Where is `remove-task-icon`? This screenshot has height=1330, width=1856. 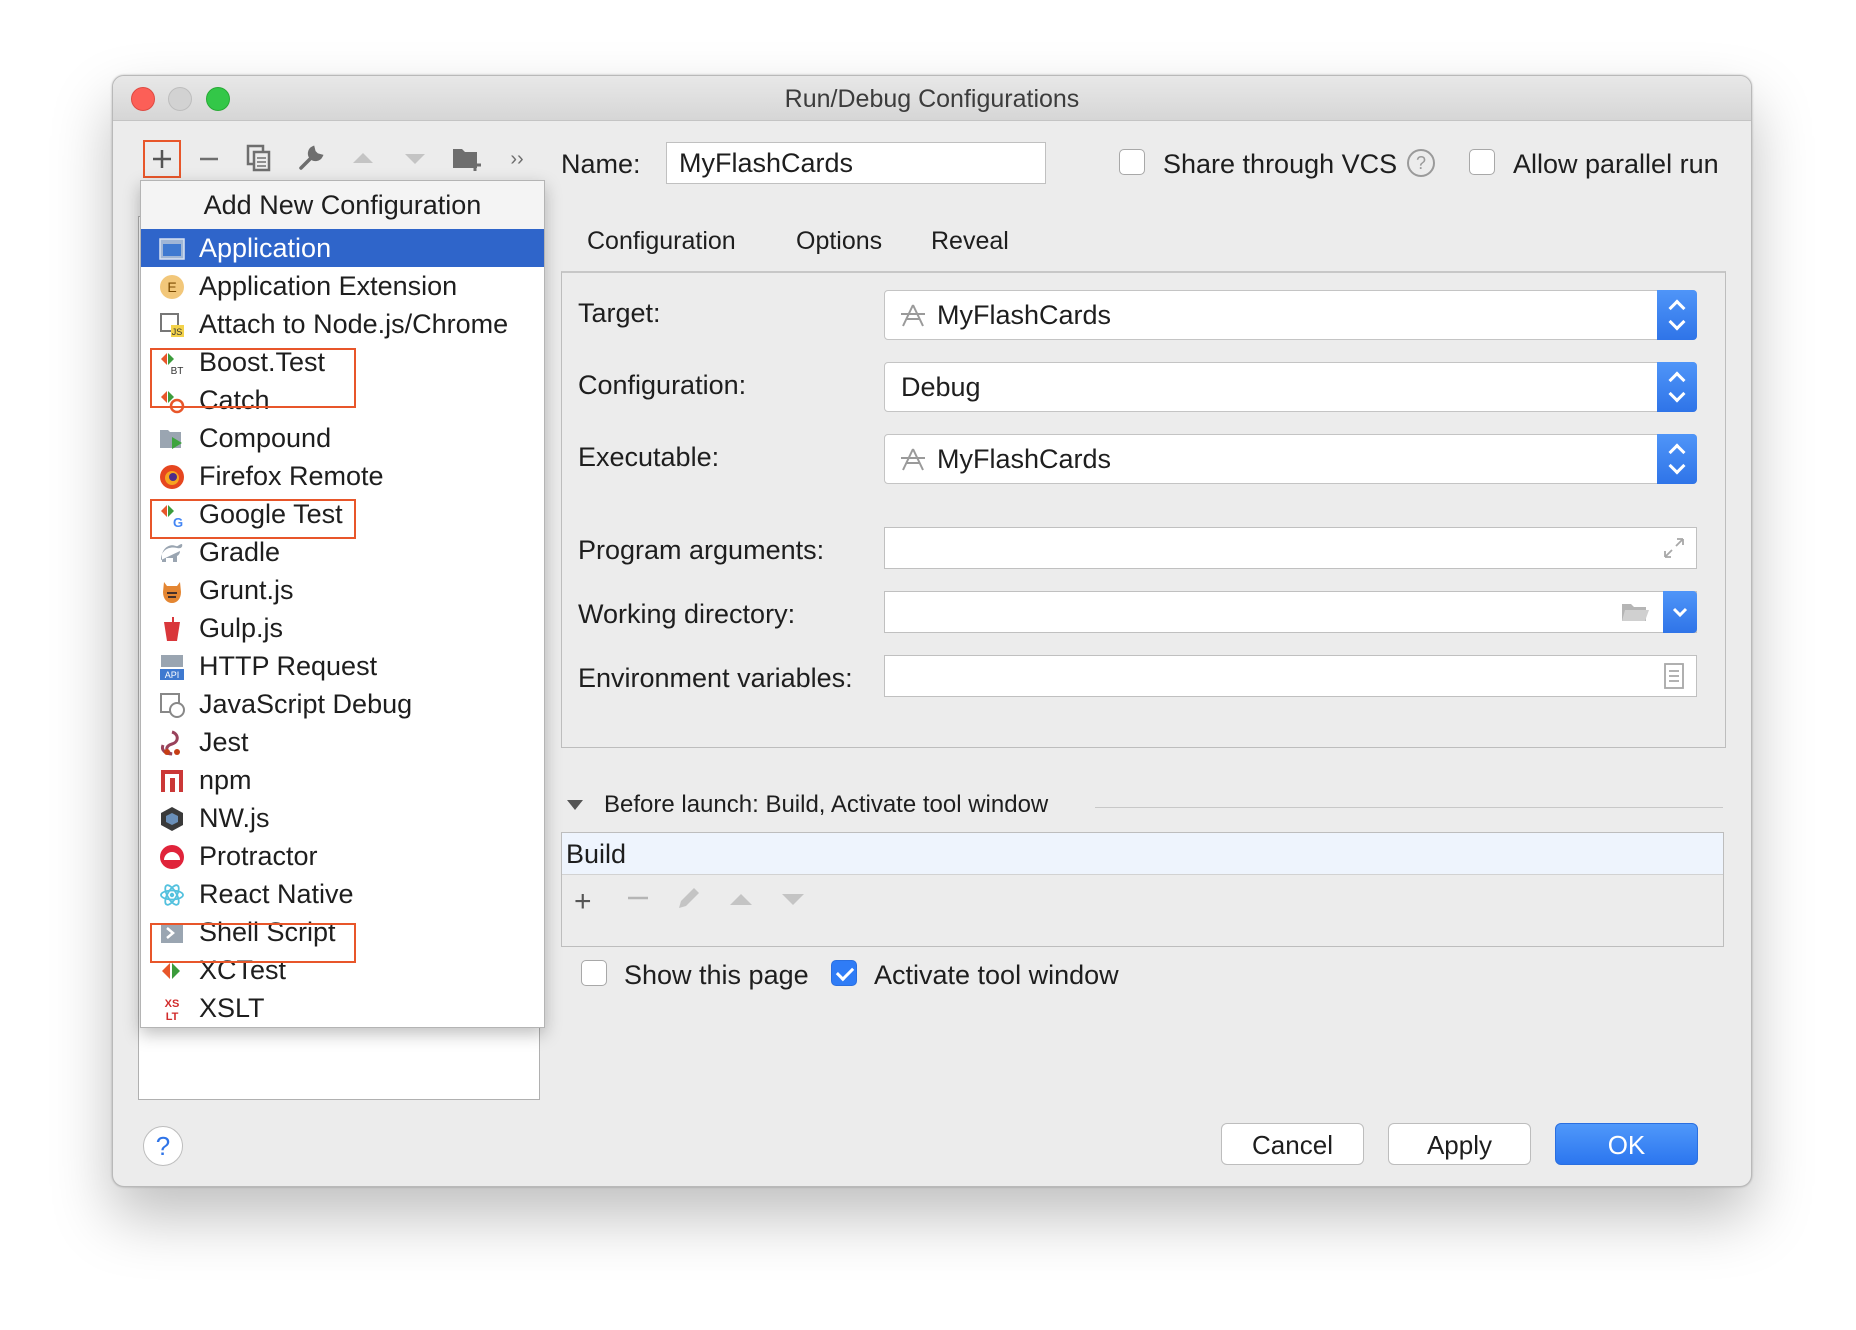
remove-task-icon is located at coordinates (638, 898).